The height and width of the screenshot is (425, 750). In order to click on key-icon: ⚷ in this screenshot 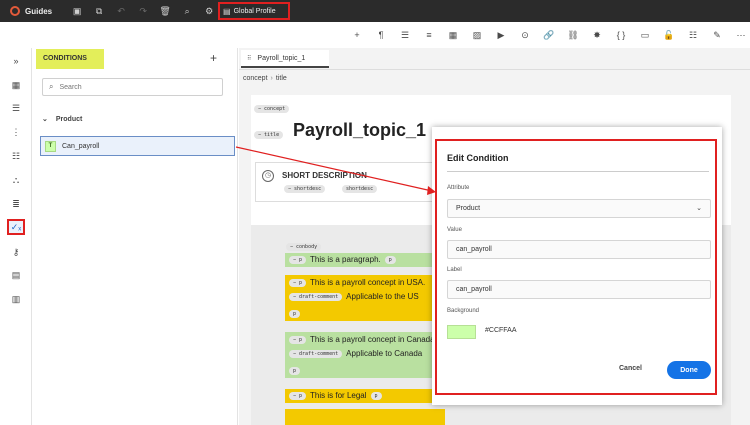, I will do `click(16, 252)`.